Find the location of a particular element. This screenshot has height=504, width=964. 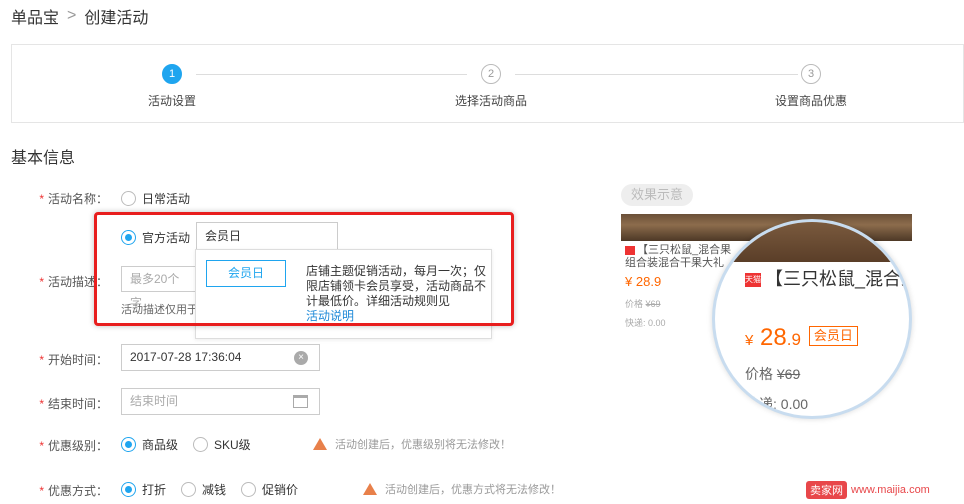

level-label: * 优惠级别： is located at coordinates (73, 446).